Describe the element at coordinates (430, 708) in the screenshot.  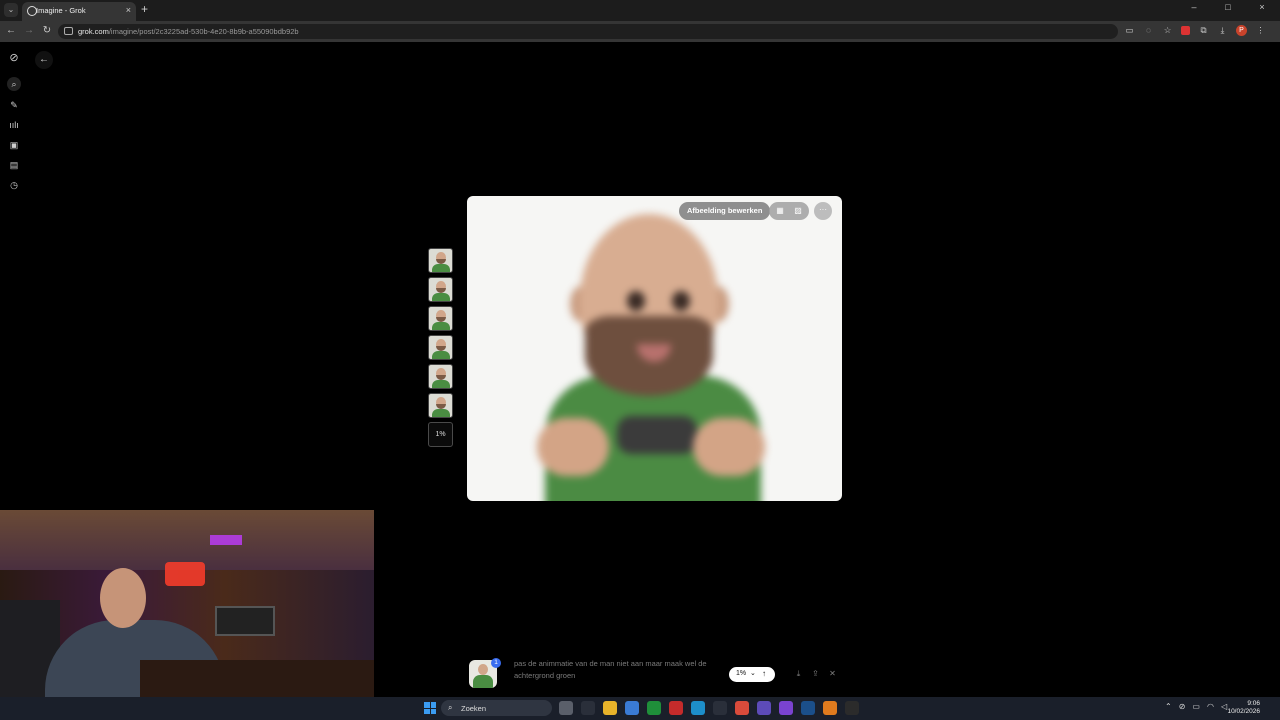
I see `windows-start-icon` at that location.